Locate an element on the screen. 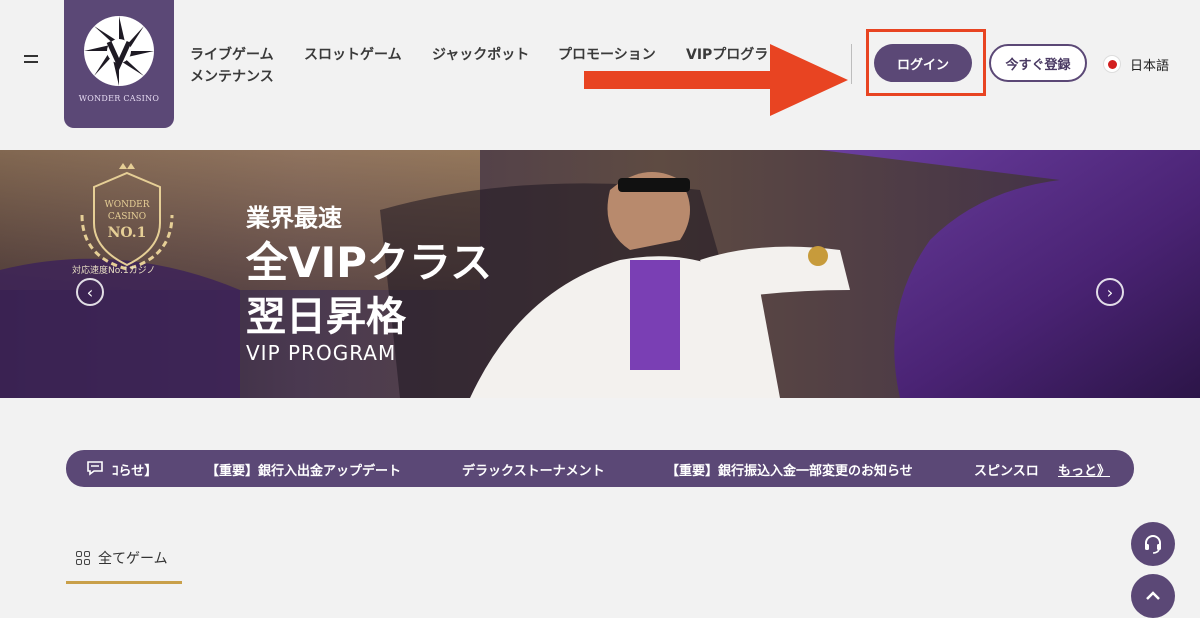  banner-line-1: 業界最速 is located at coordinates (294, 218).